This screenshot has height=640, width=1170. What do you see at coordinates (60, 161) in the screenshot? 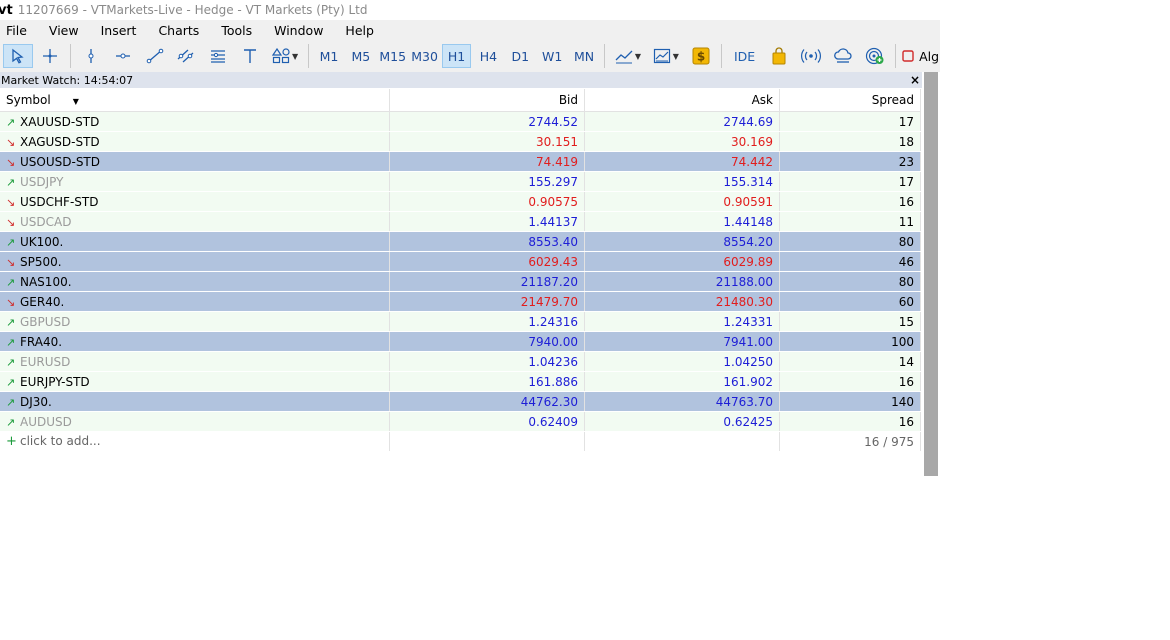
I see `symbol-name: USOUSD-STD` at bounding box center [60, 161].